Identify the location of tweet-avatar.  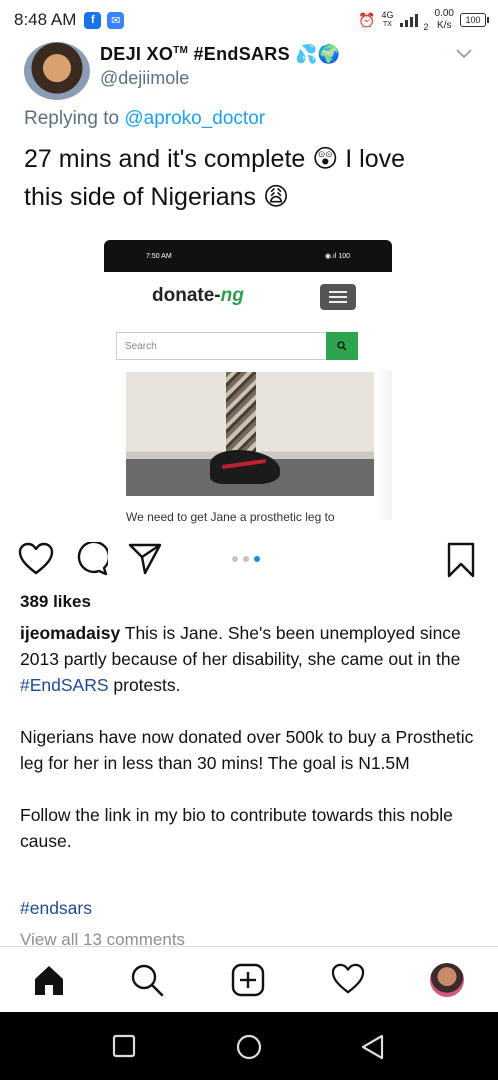
(57, 71).